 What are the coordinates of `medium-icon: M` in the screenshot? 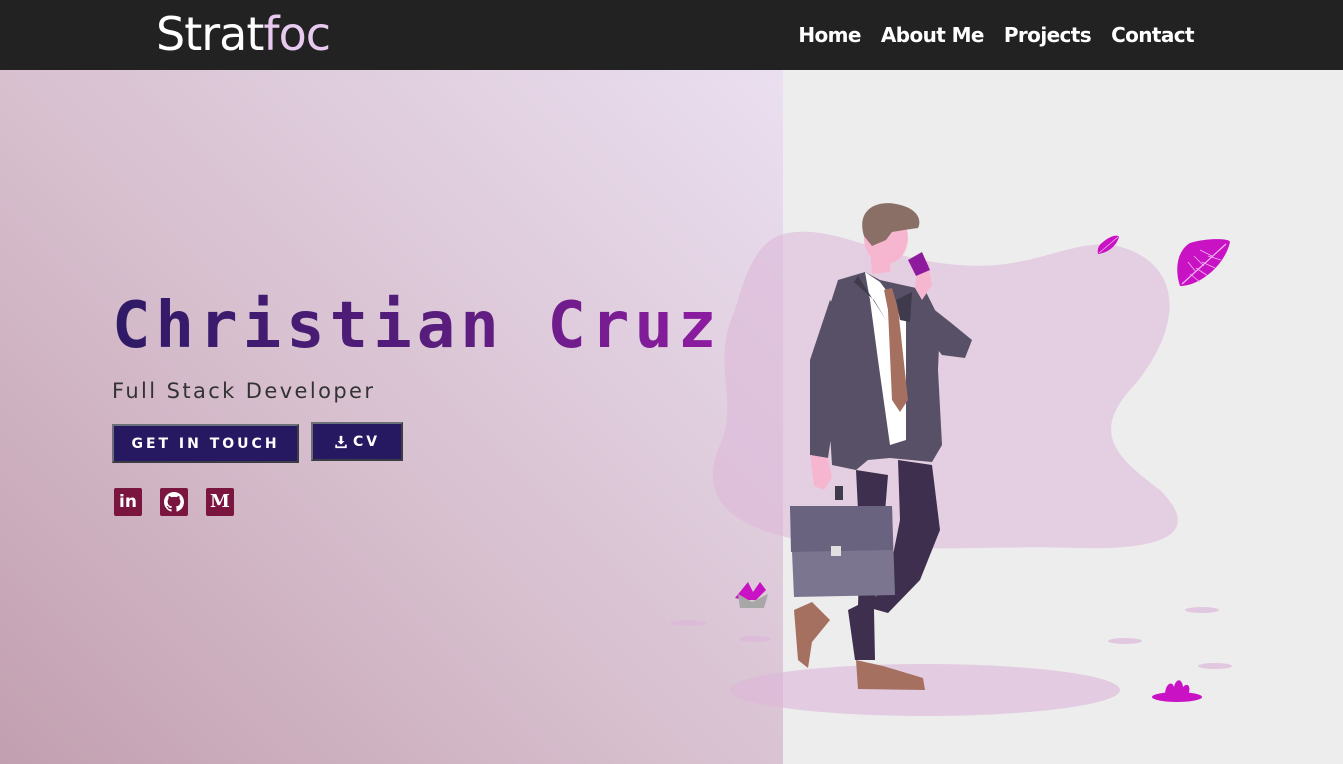 It's located at (220, 501).